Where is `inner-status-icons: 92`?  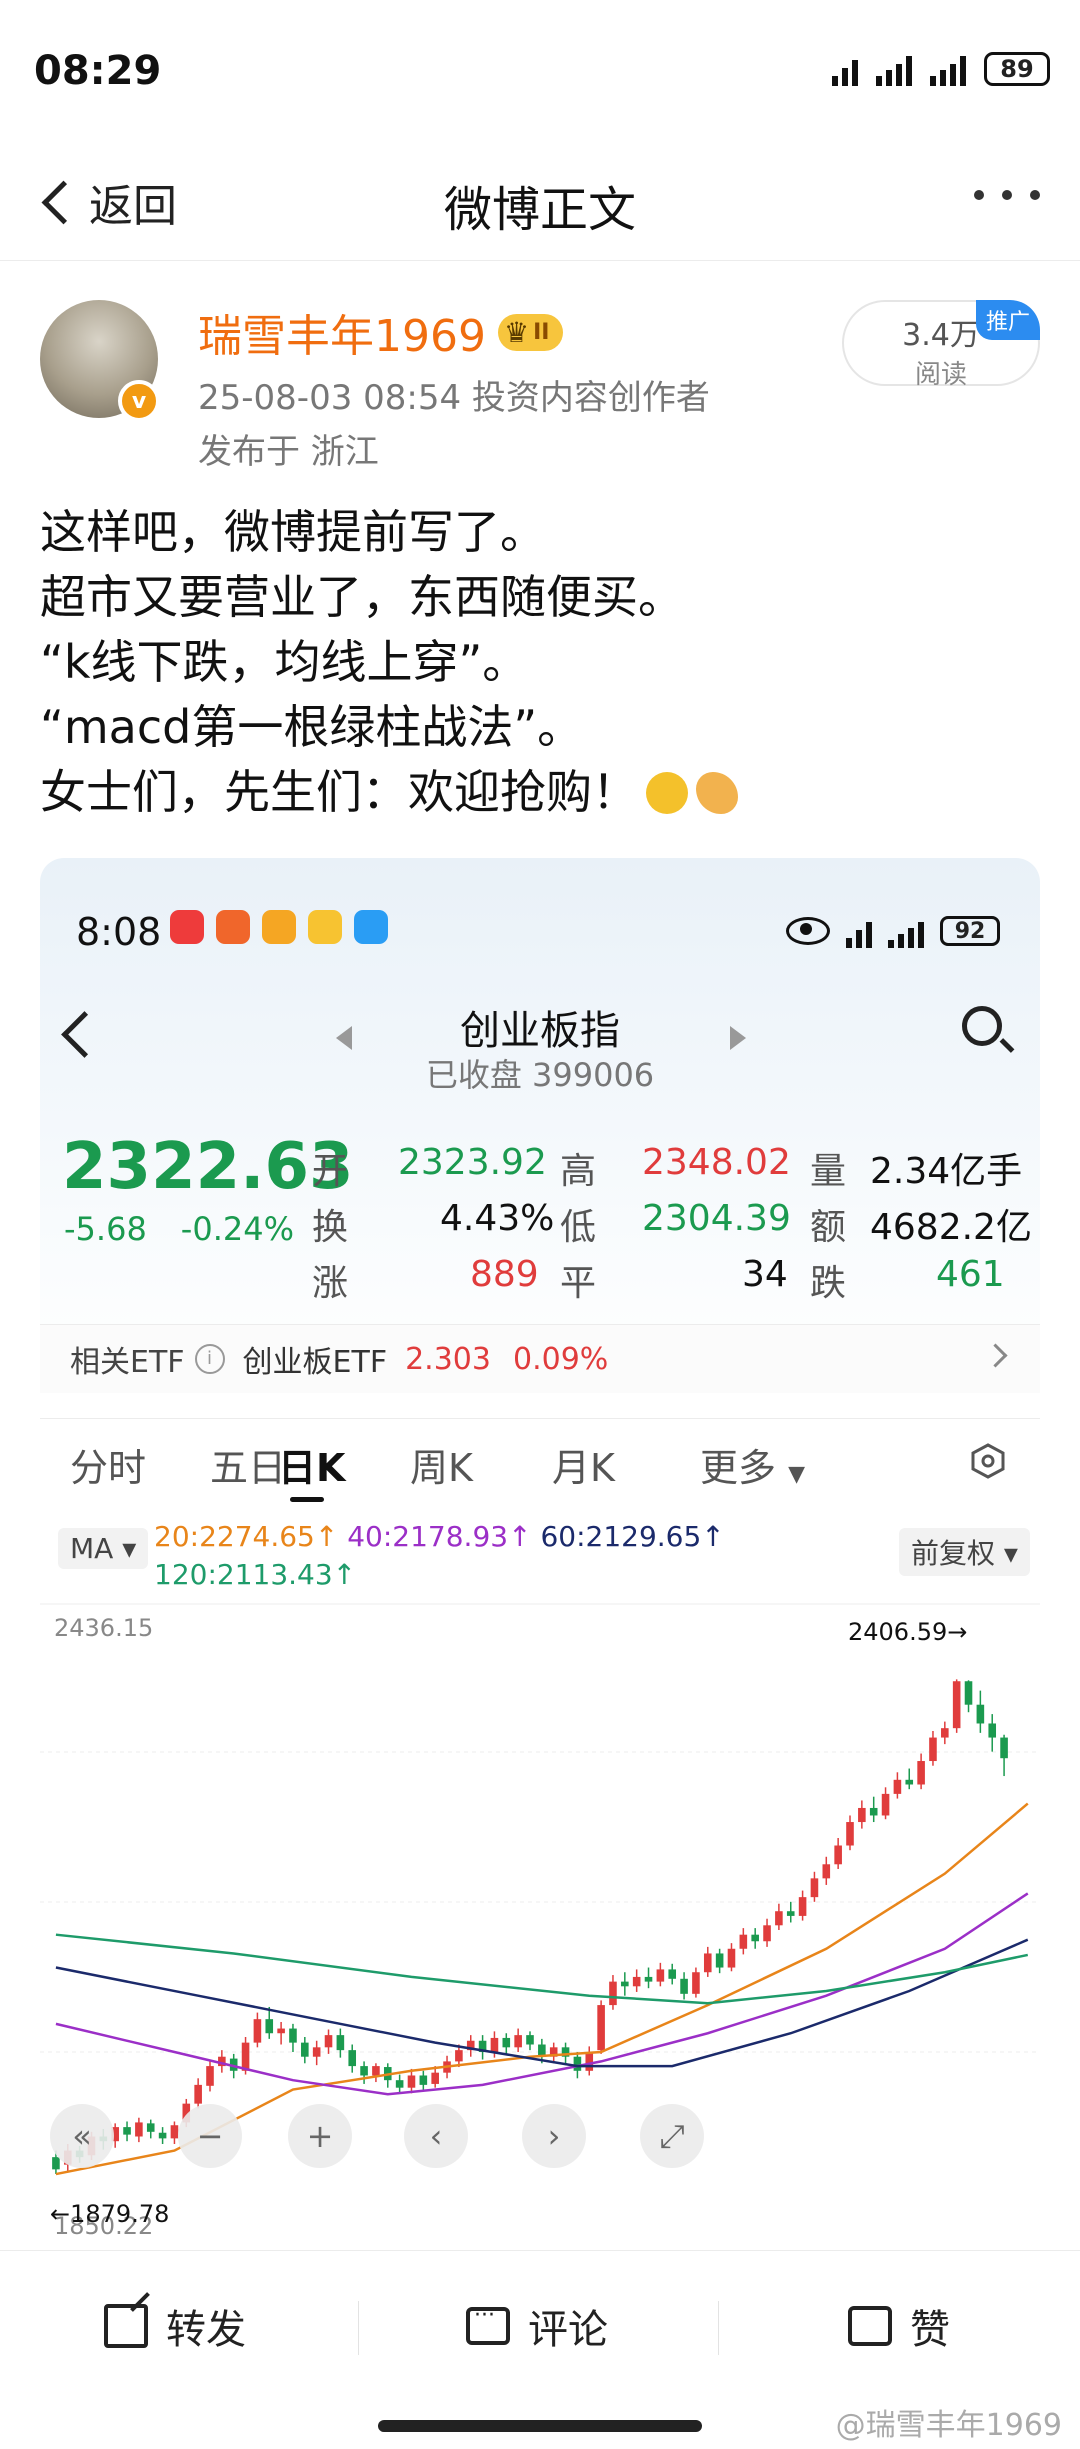
inner-status-icons: 92 is located at coordinates (893, 931).